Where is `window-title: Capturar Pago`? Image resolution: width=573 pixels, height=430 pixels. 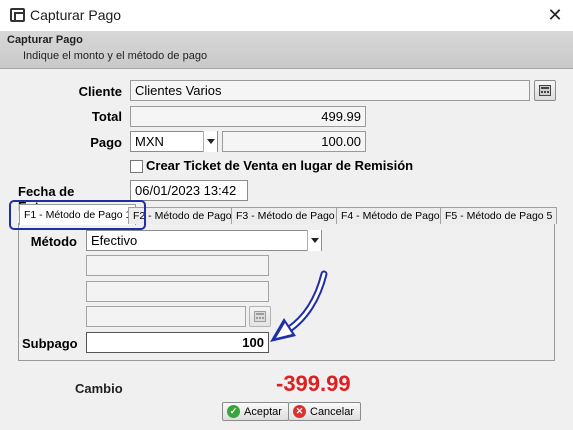 window-title: Capturar Pago is located at coordinates (76, 15).